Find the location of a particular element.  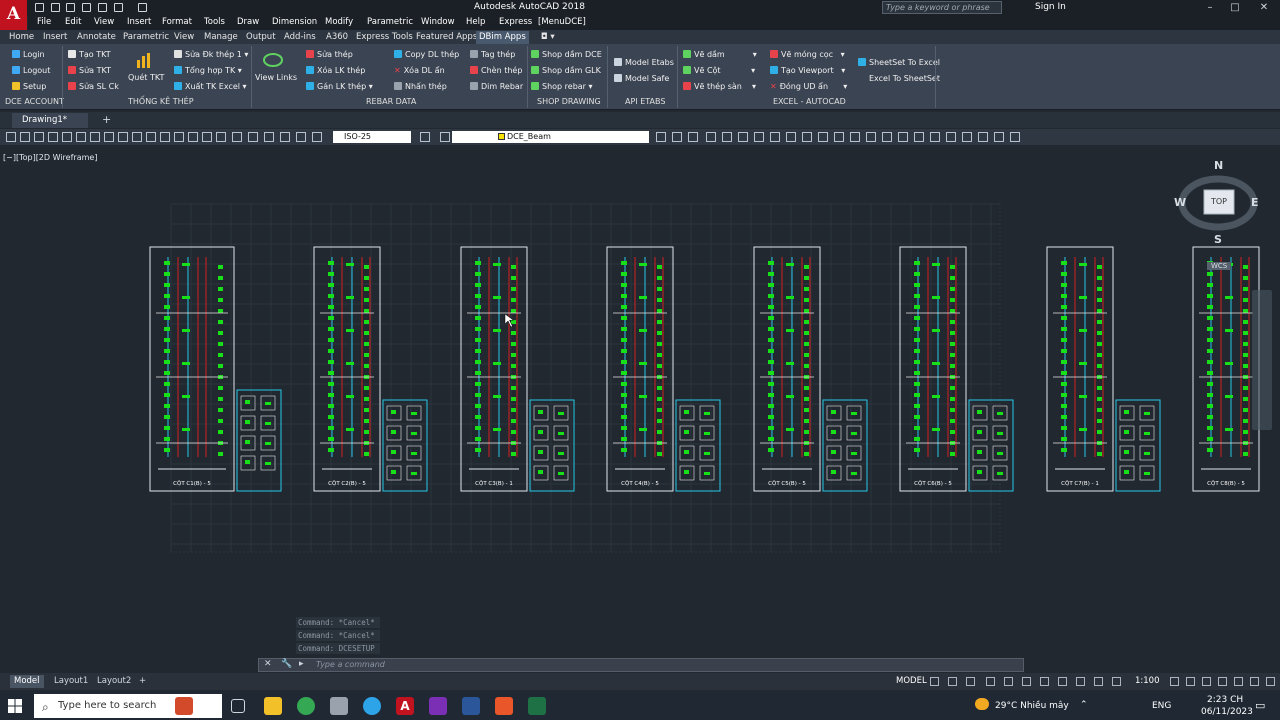

autocad-taskbar-icon: A is located at coordinates (405, 706).